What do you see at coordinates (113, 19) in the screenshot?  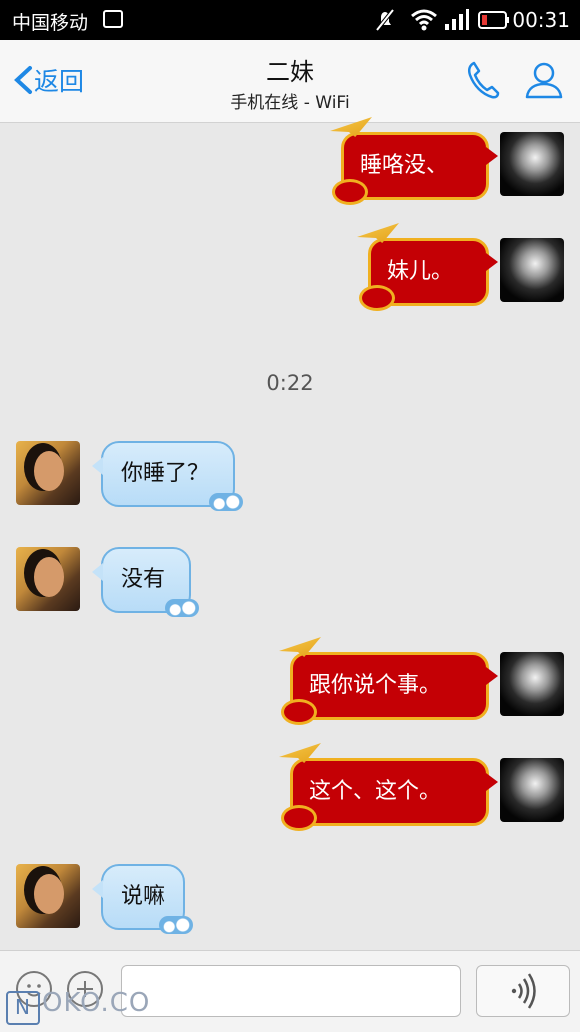 I see `image-notification-icon` at bounding box center [113, 19].